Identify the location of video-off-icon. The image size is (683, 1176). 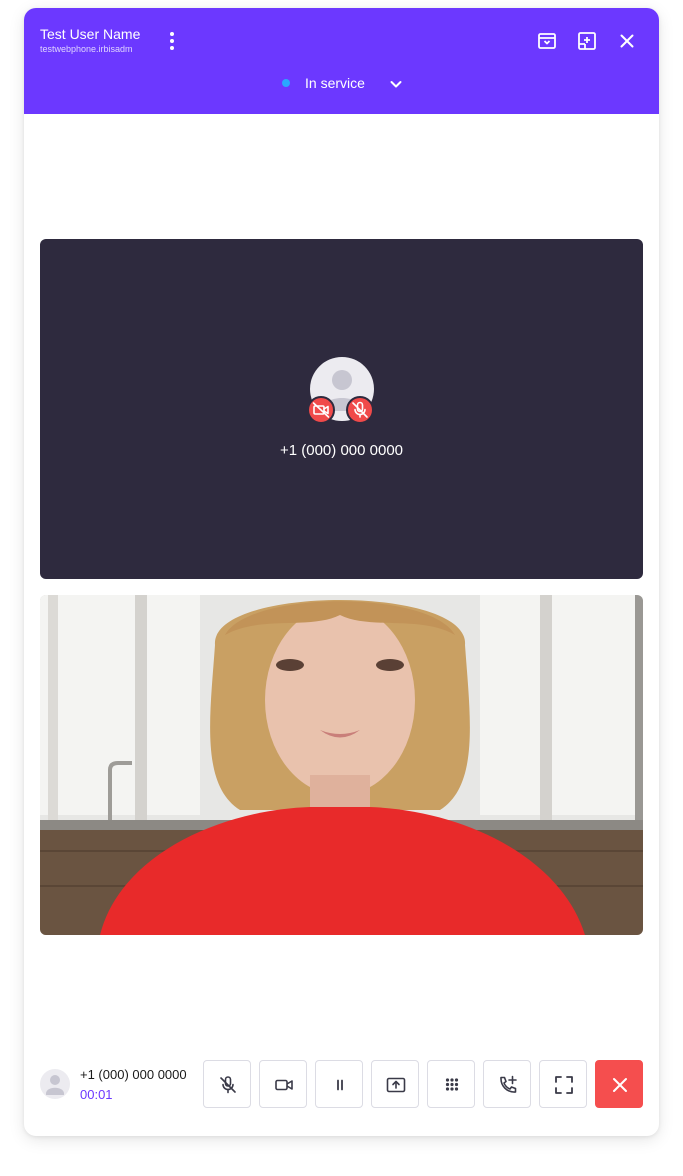
(321, 410).